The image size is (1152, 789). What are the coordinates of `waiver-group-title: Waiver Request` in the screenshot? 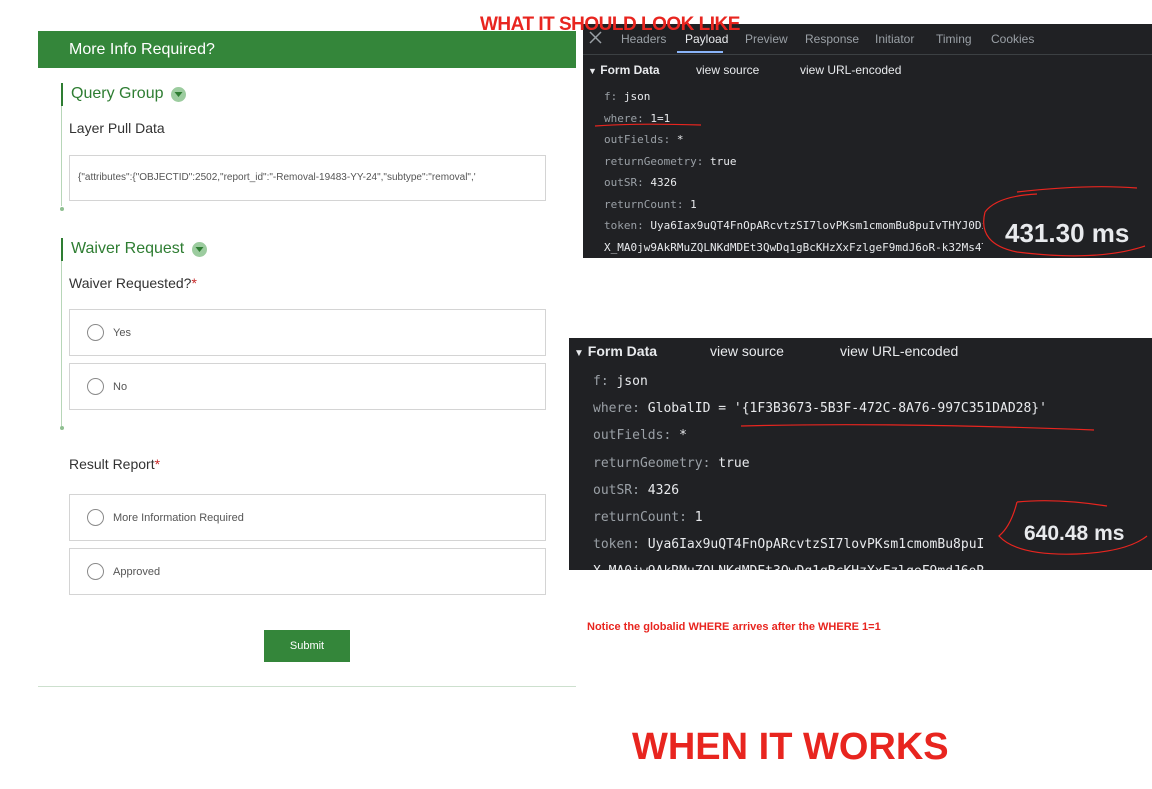 It's located at (128, 248).